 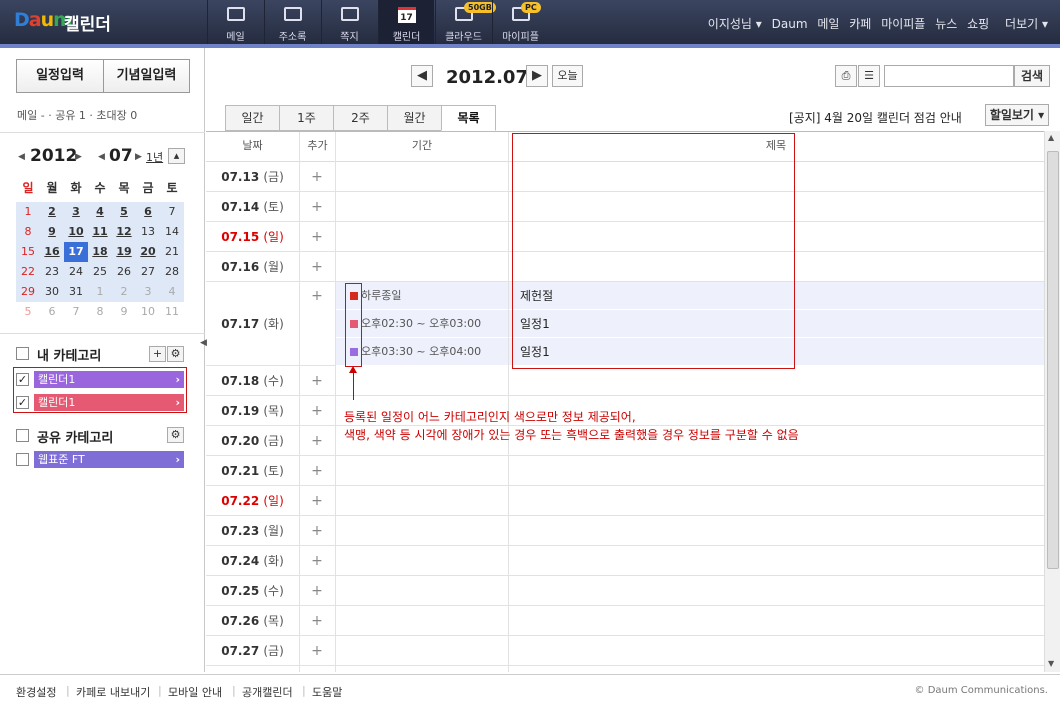 I want to click on mini-calendar-day: 23, so click(x=52, y=272).